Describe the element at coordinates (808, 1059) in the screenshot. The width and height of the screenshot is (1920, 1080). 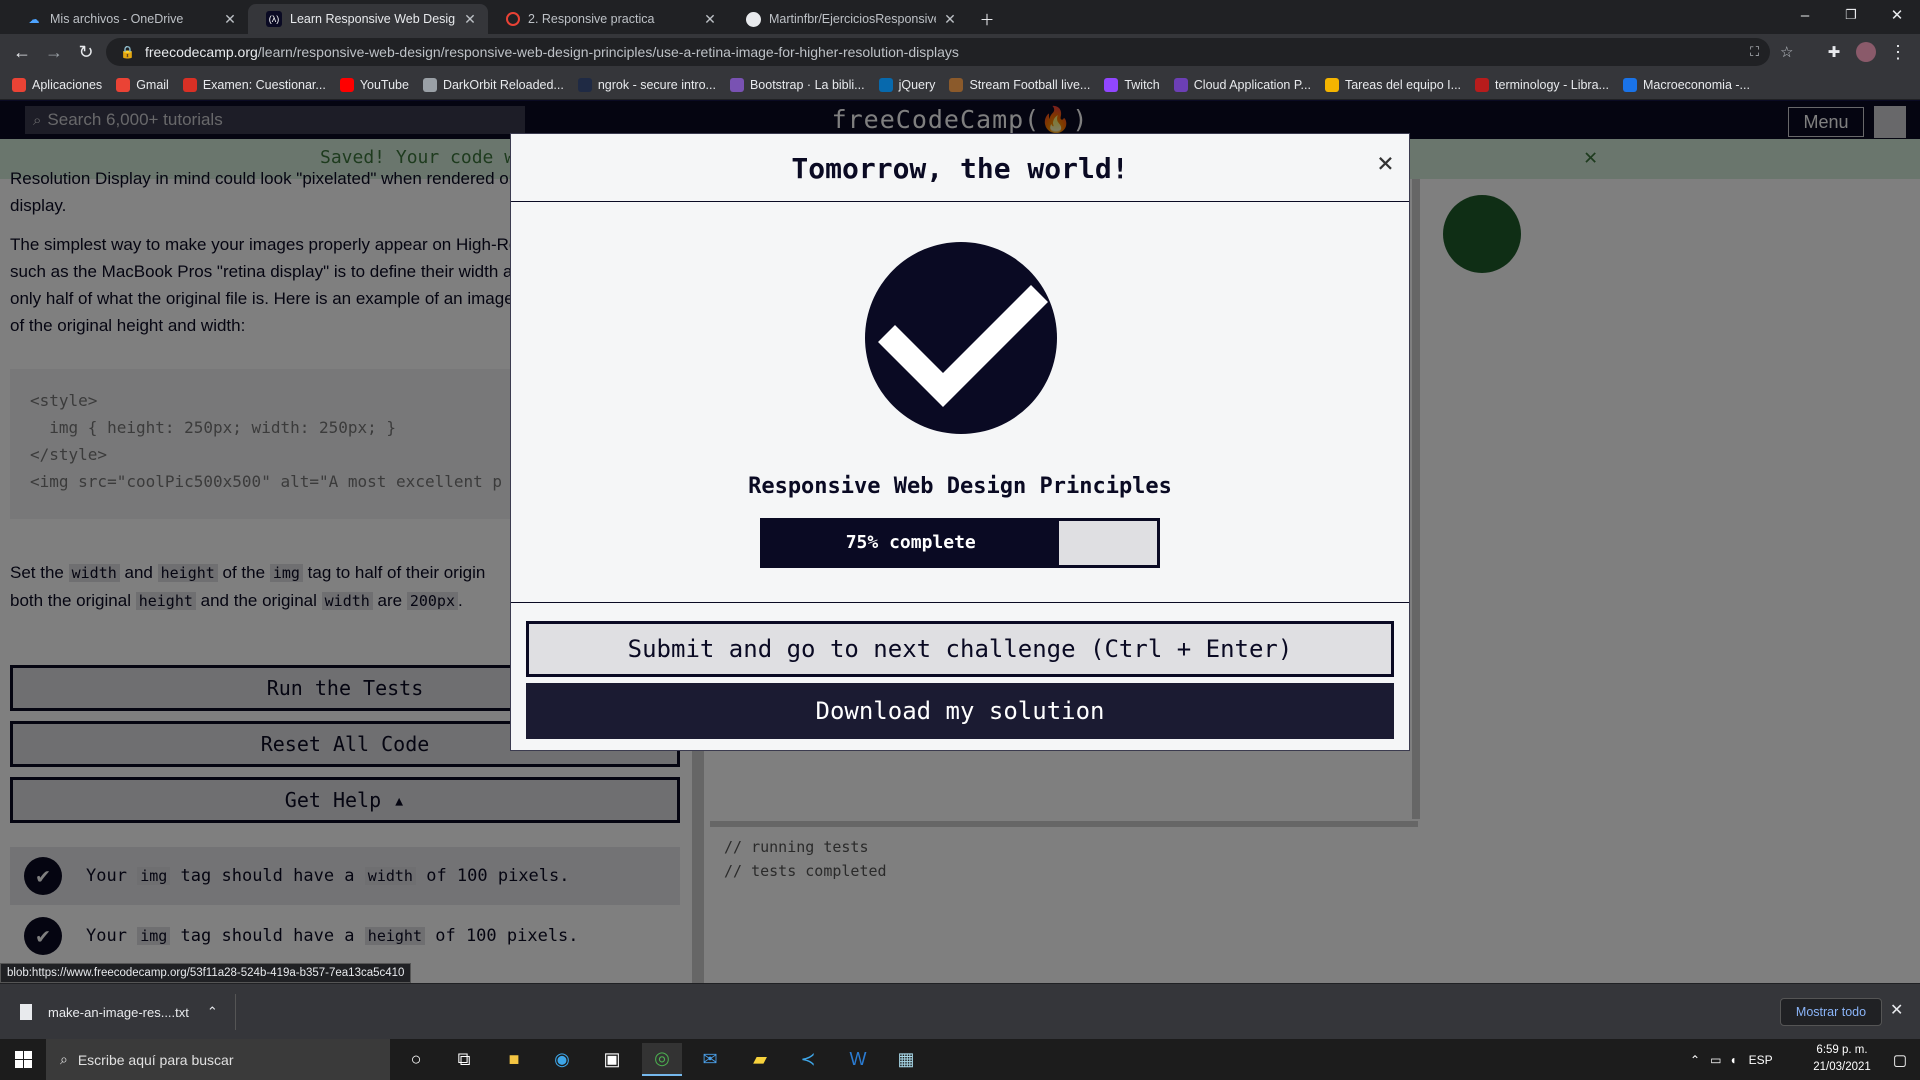
I see `vscode-icon: ≺` at that location.